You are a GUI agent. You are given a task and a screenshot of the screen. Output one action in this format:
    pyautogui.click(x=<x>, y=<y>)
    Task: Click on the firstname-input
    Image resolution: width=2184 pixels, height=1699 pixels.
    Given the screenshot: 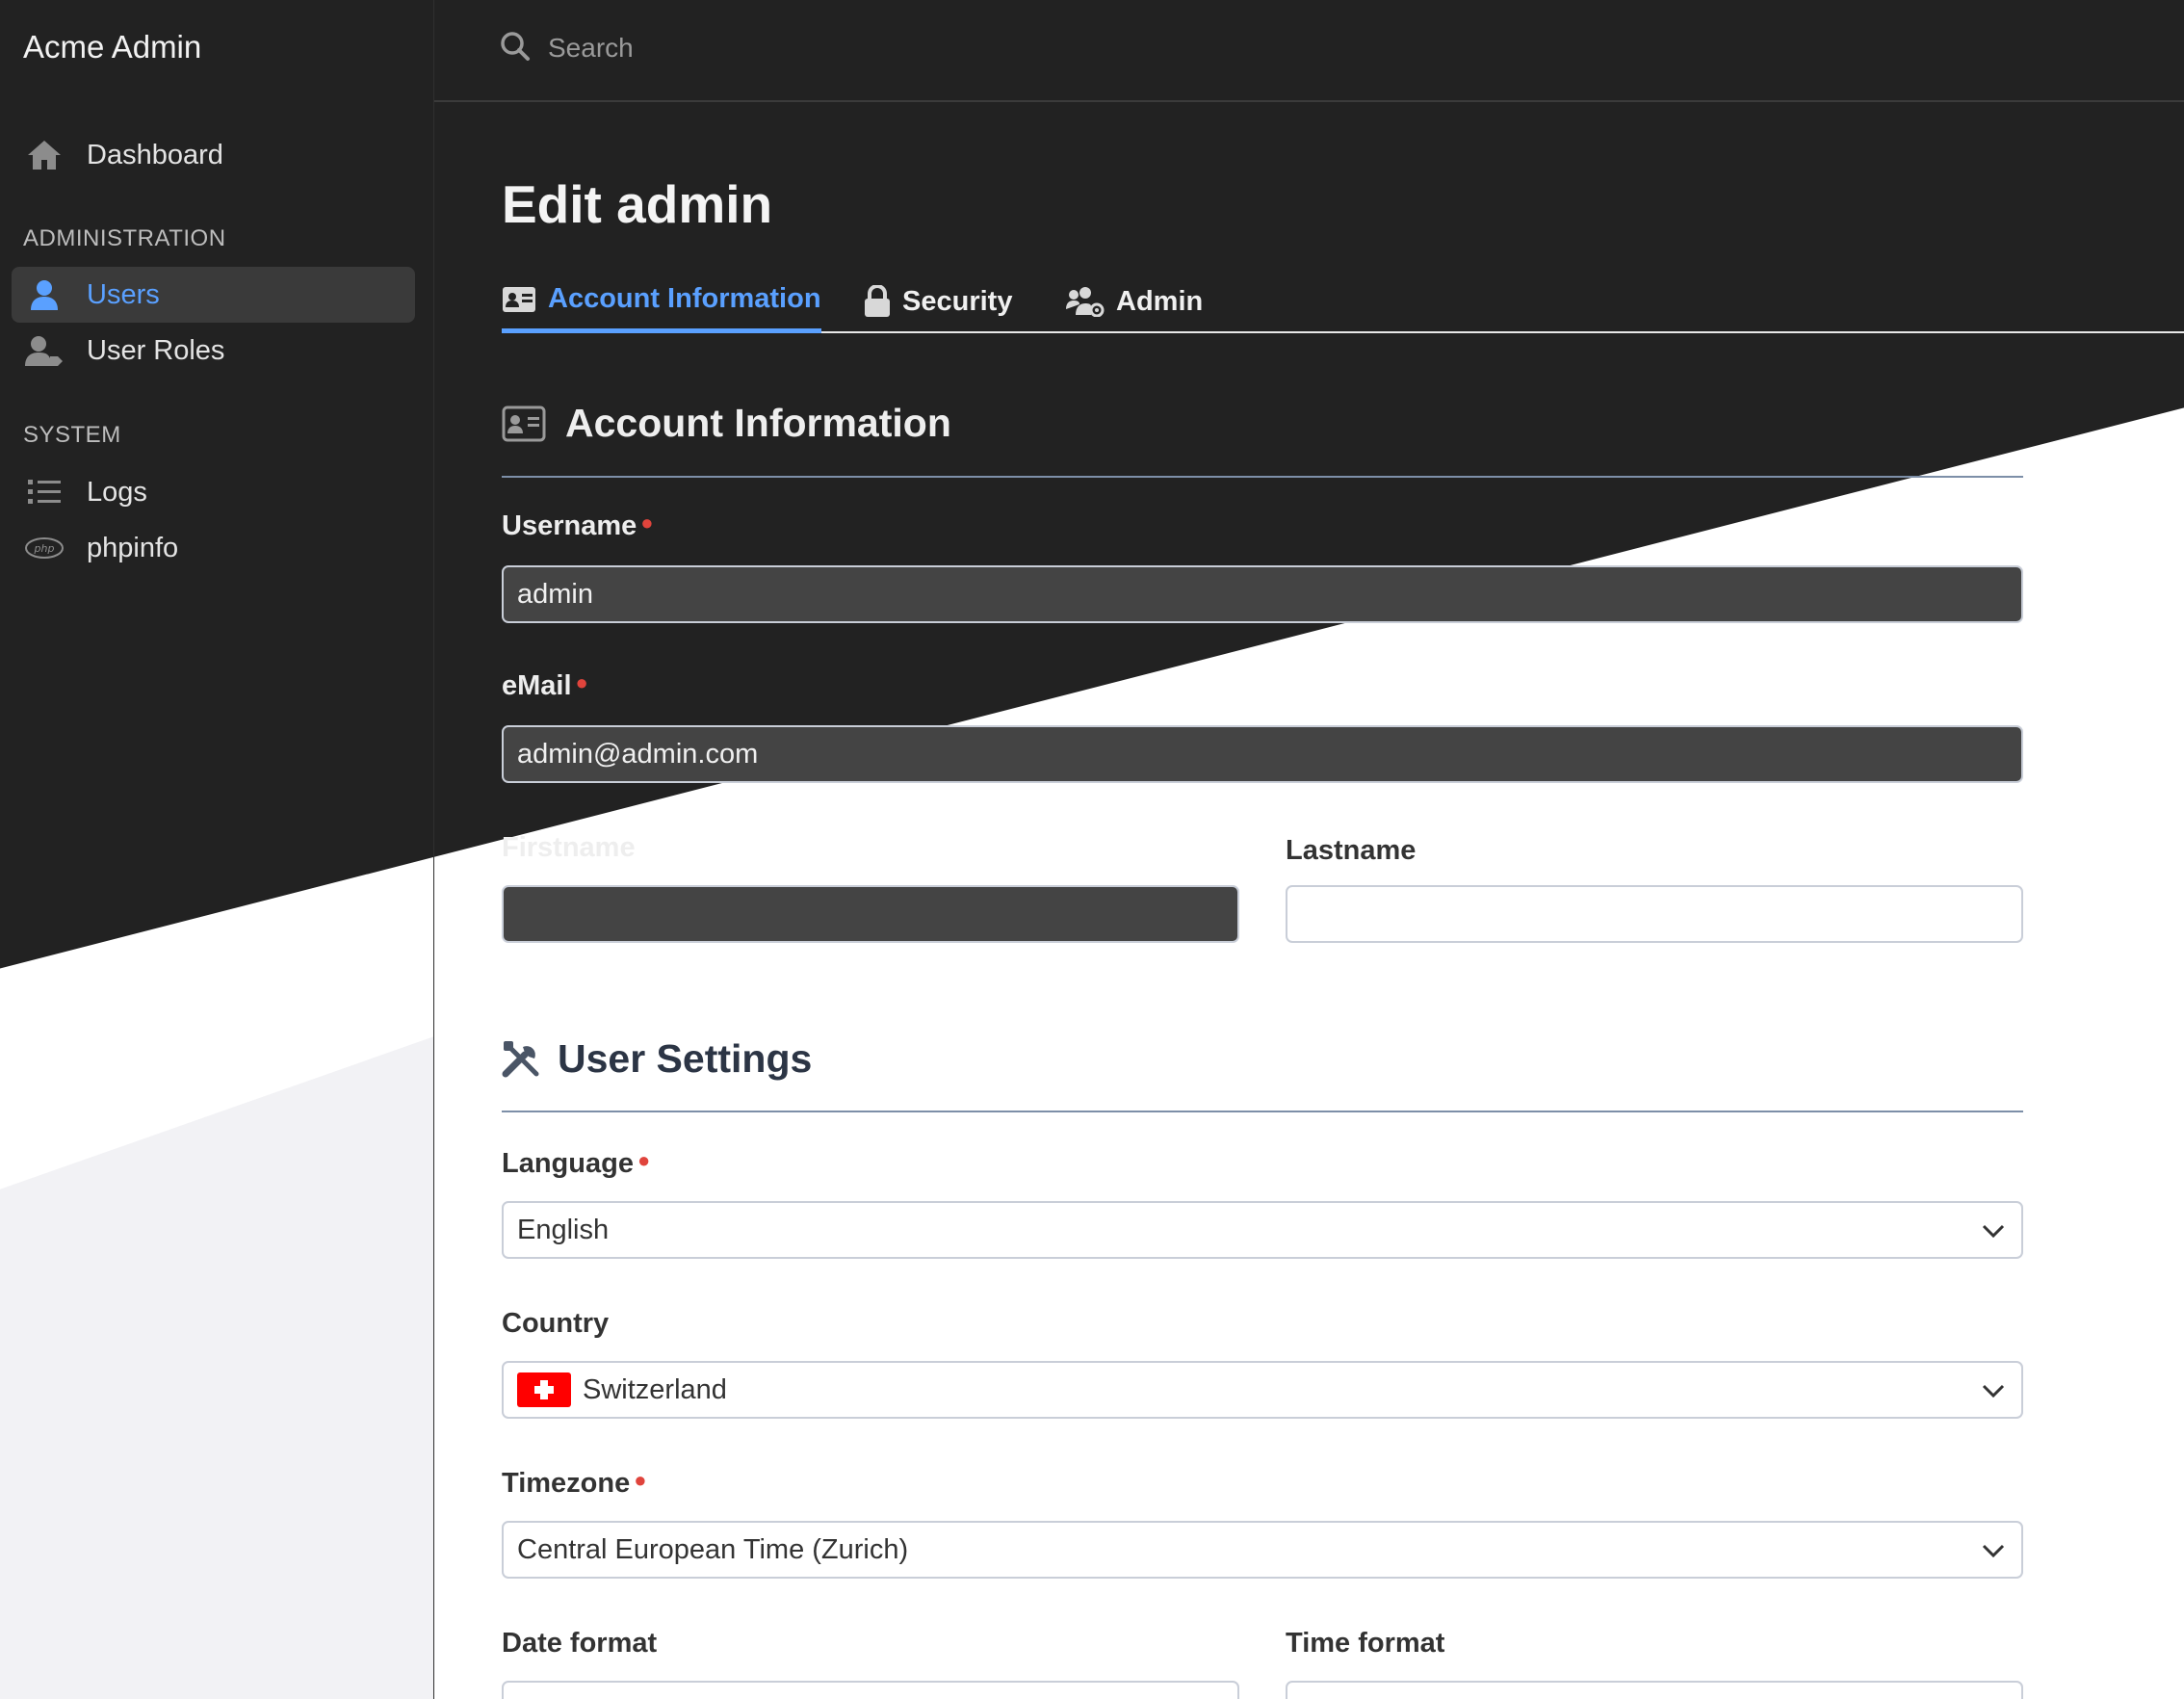 What is the action you would take?
    pyautogui.click(x=870, y=914)
    